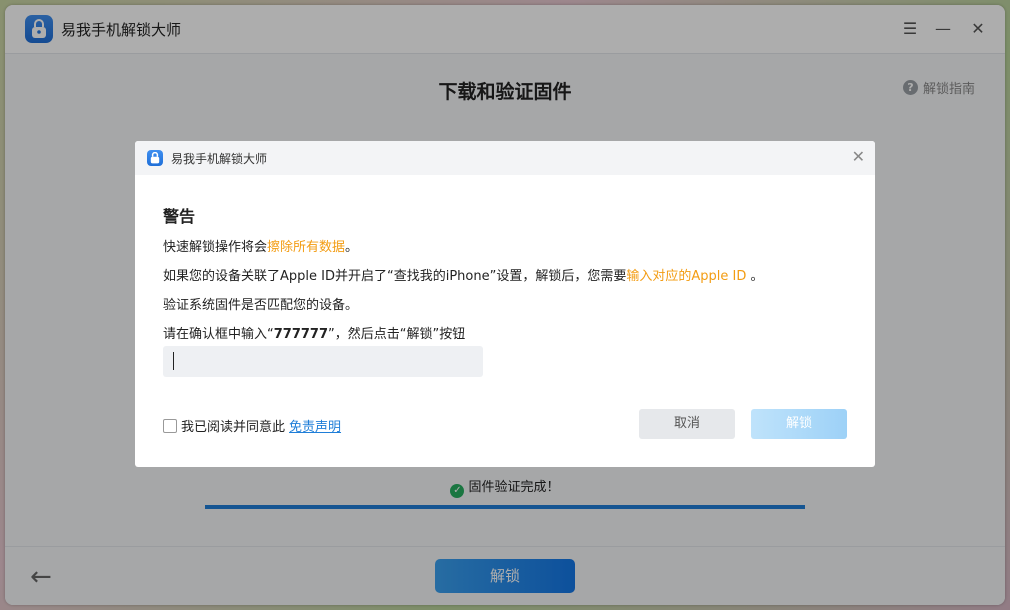  I want to click on line4-suffix: ”，然后点击“解锁”按钮, so click(397, 334).